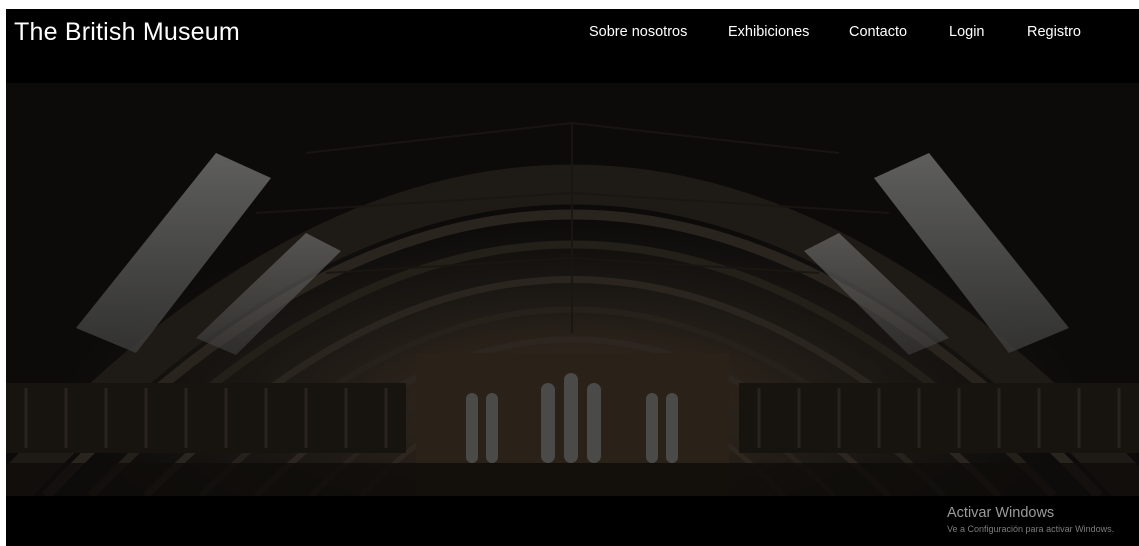 The width and height of the screenshot is (1139, 546). Describe the element at coordinates (966, 32) in the screenshot. I see `nav-link-login: Login` at that location.